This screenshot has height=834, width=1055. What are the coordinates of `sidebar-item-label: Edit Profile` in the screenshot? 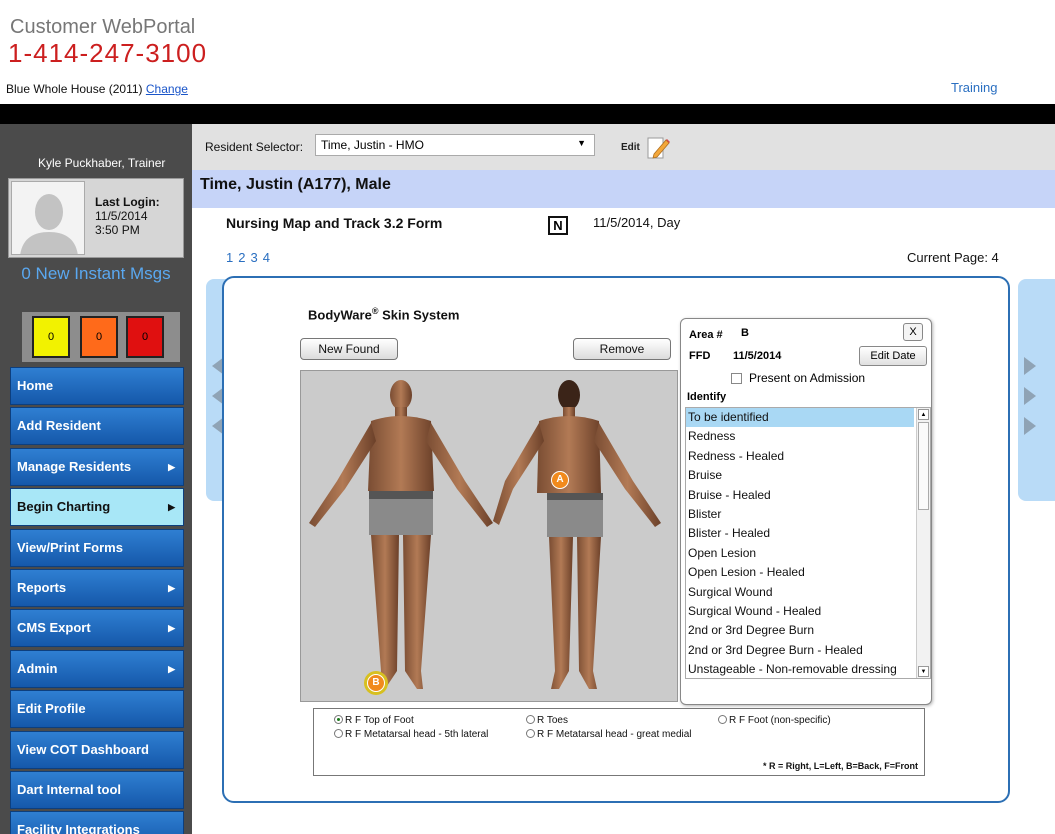 It's located at (51, 709).